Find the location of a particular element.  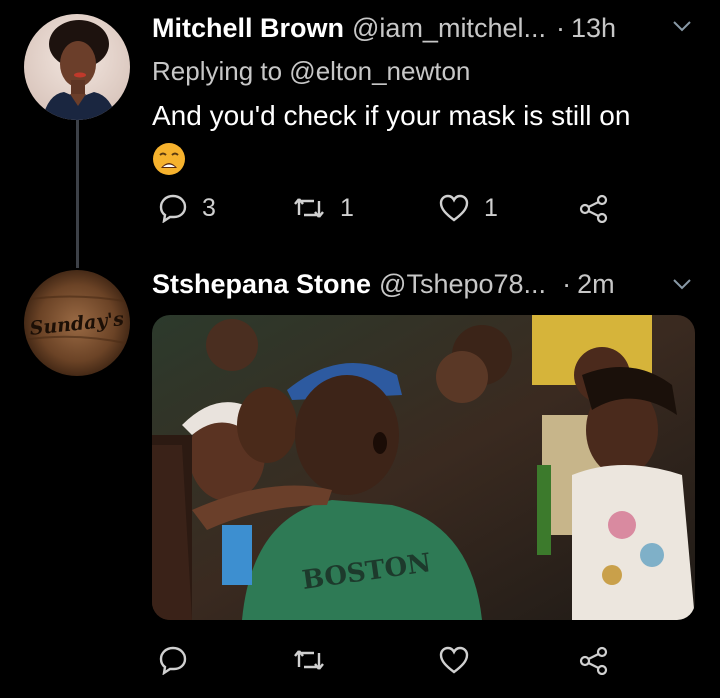

like-button is located at coordinates (461, 660).